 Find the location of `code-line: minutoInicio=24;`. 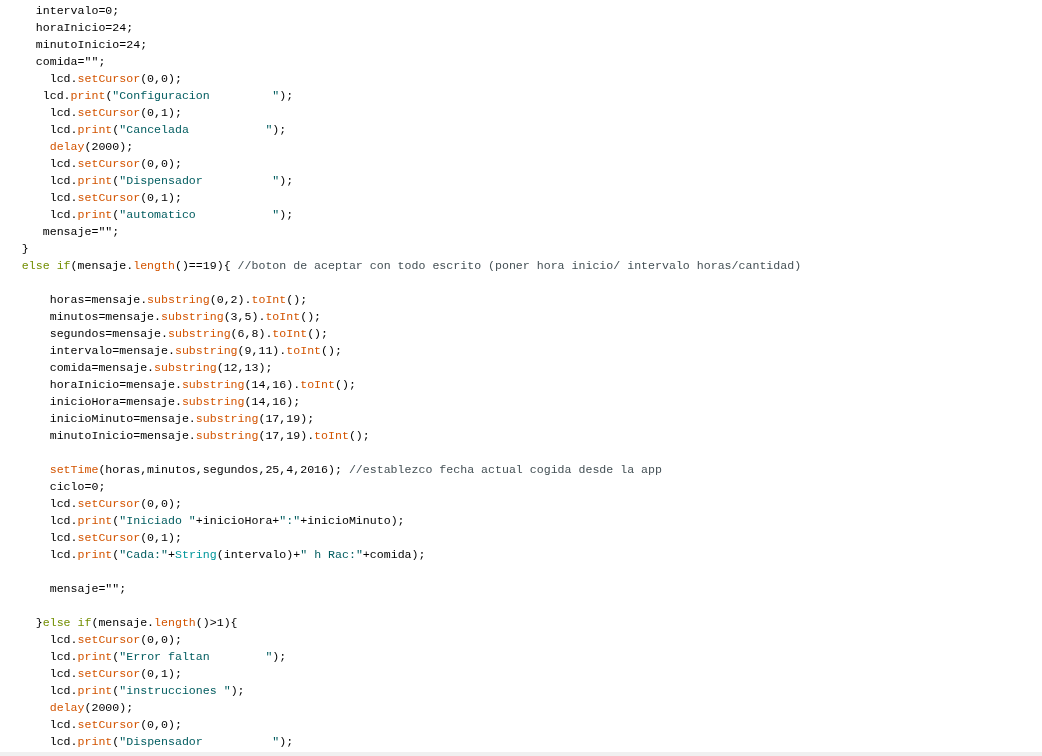

code-line: minutoInicio=24; is located at coordinates (91, 45).